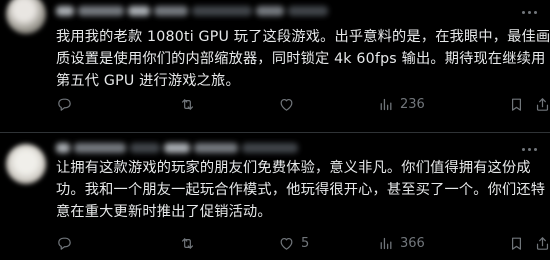 The width and height of the screenshot is (550, 260). I want to click on like-button: 5, so click(293, 243).